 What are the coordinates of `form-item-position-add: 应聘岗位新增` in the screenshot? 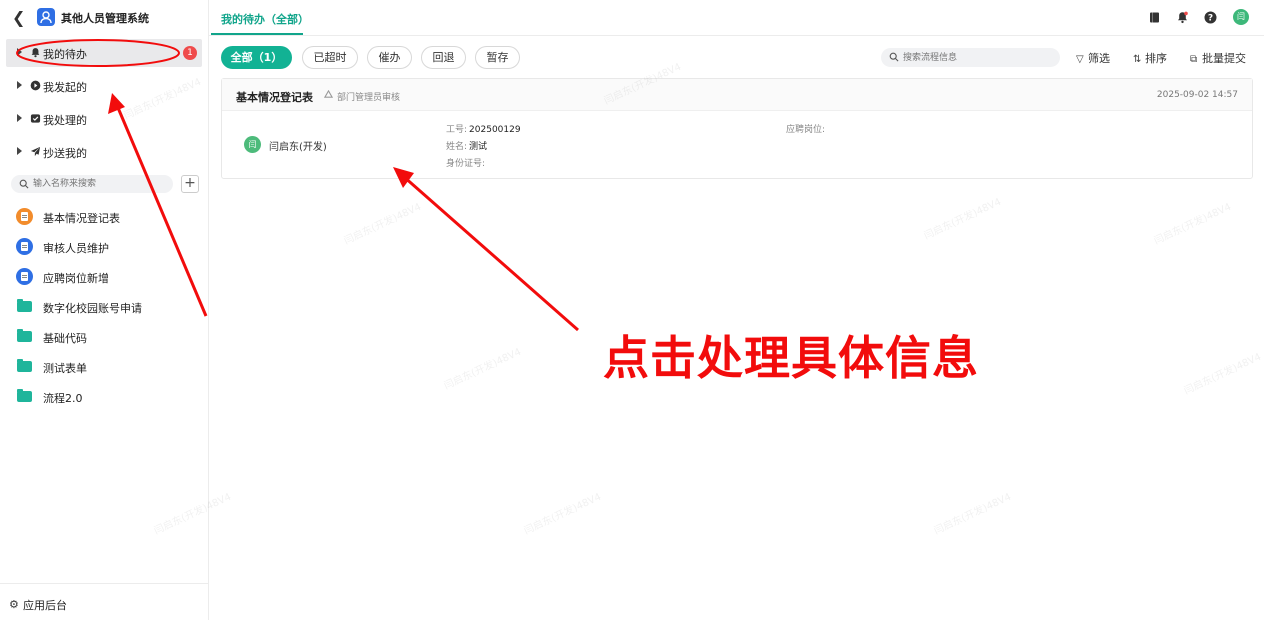 It's located at (109, 277).